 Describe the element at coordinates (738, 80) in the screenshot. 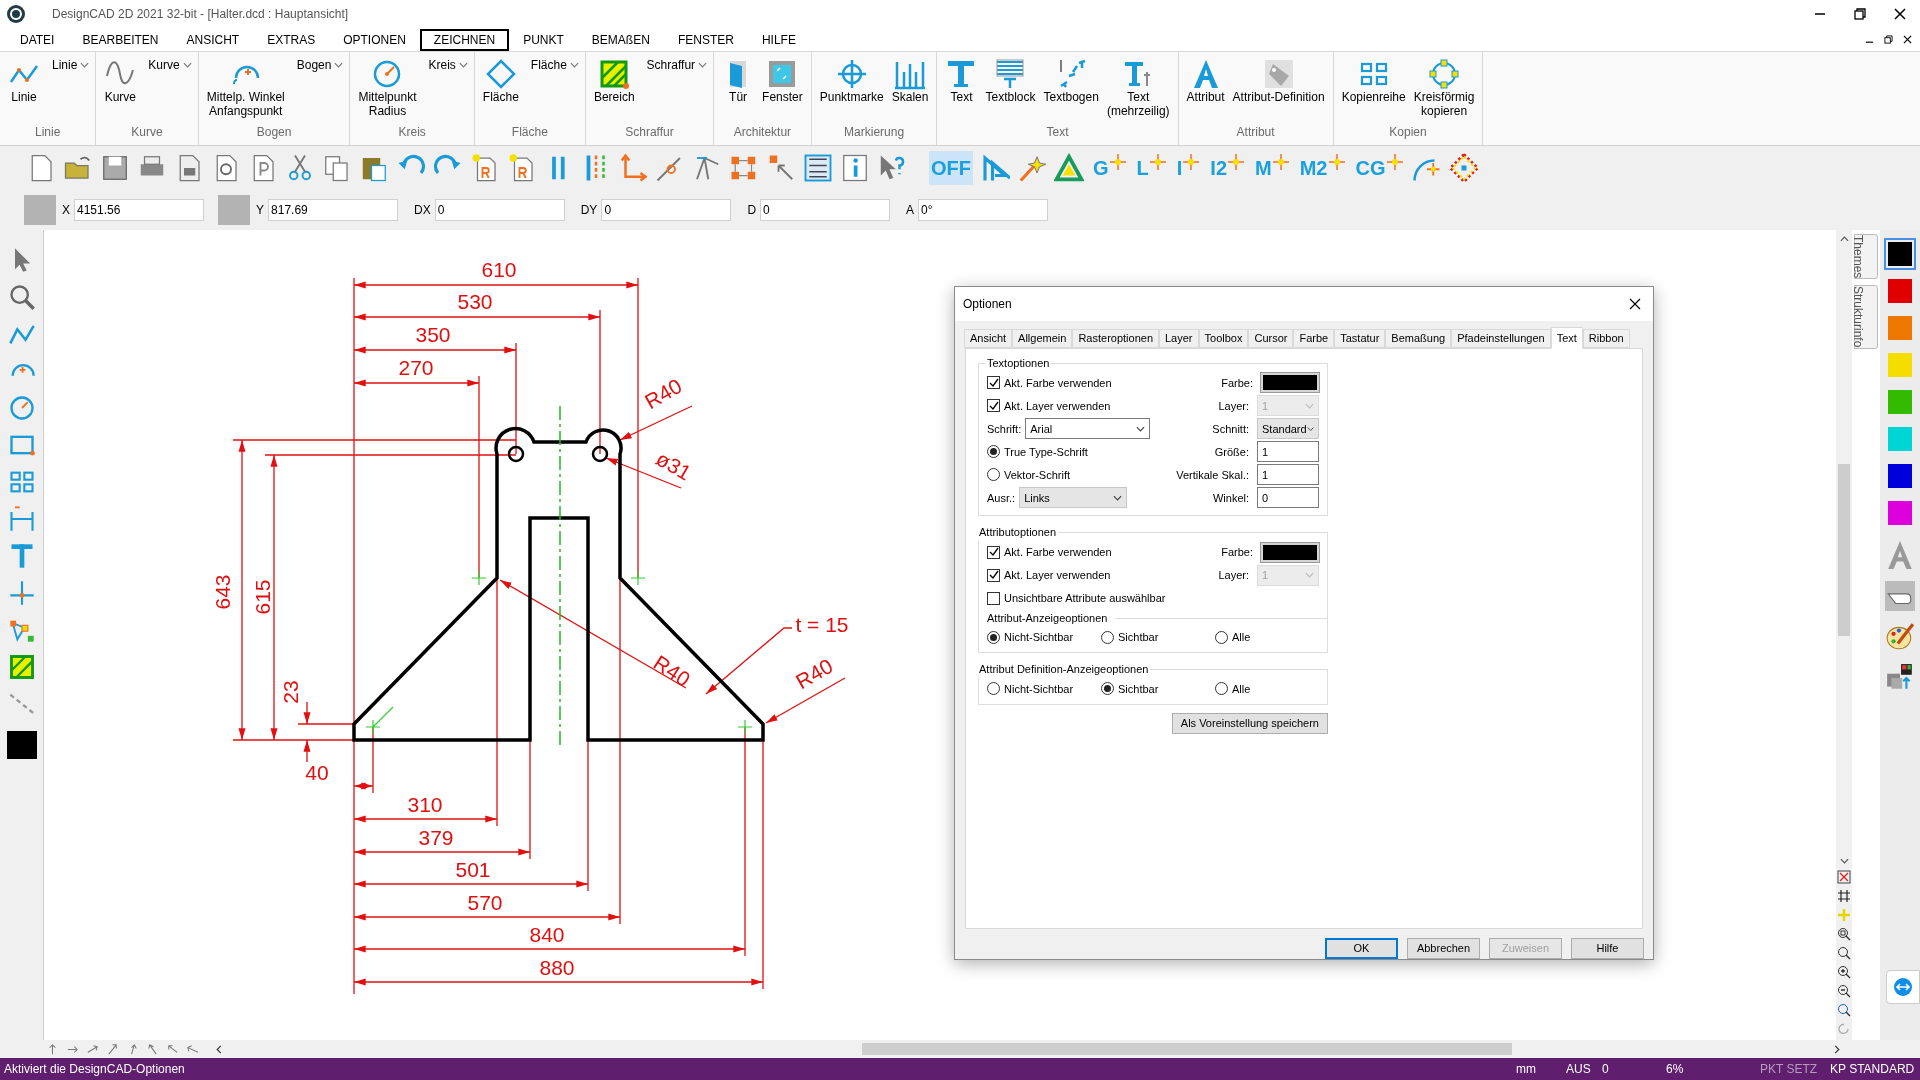

I see `ribbon-button: Tür` at that location.